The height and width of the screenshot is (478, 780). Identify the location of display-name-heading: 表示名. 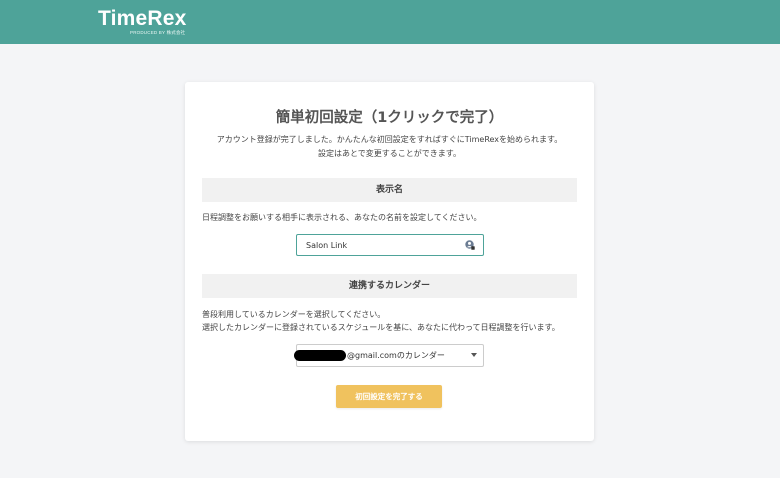
(389, 190).